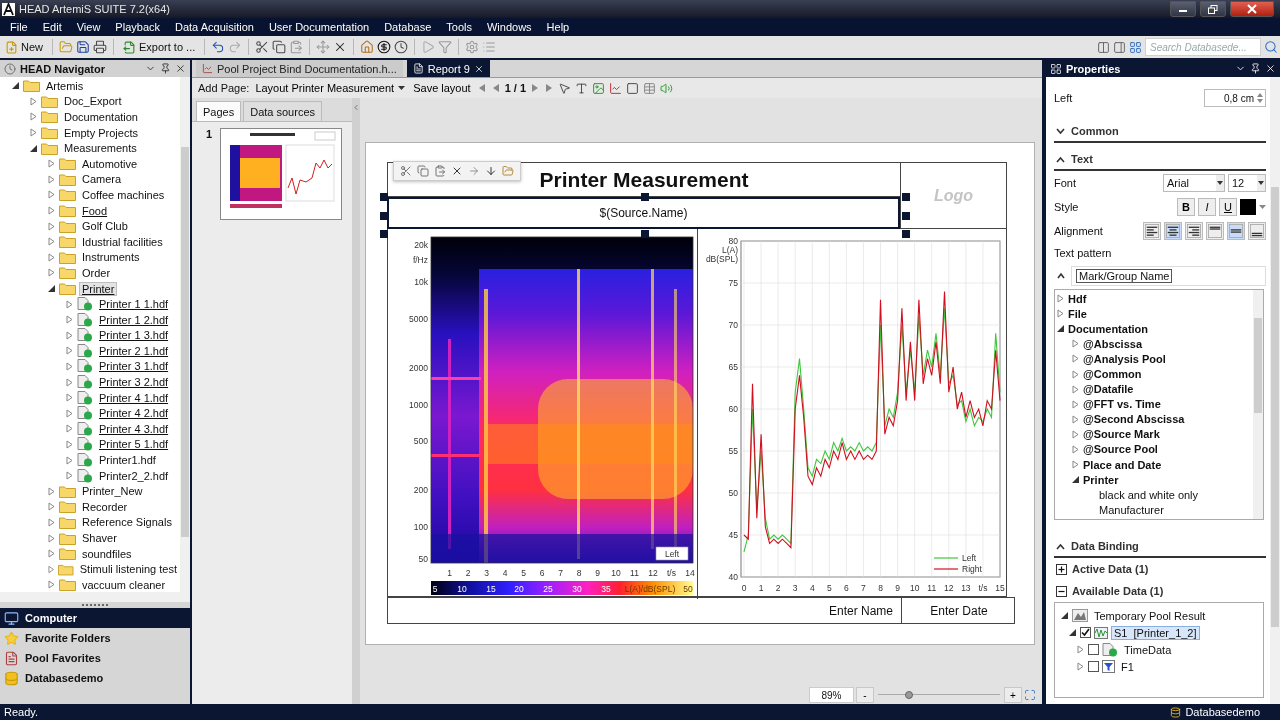 This screenshot has width=1280, height=720. Describe the element at coordinates (1061, 569) in the screenshot. I see `plus-box-icon` at that location.